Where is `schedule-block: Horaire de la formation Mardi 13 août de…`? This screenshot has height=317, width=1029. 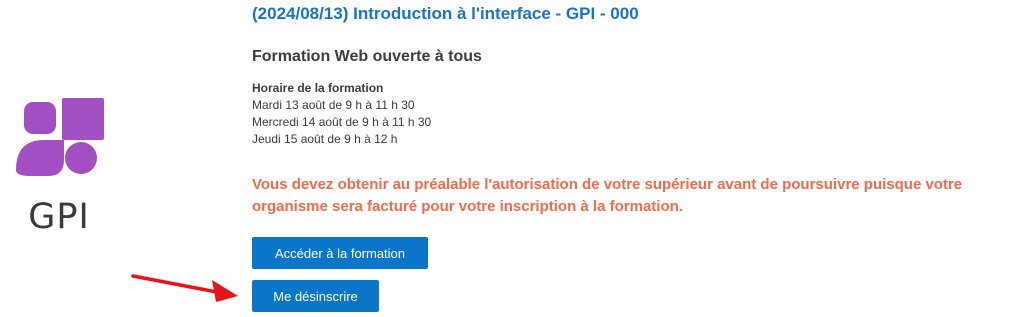
schedule-block: Horaire de la formation Mardi 13 août de… is located at coordinates (341, 114).